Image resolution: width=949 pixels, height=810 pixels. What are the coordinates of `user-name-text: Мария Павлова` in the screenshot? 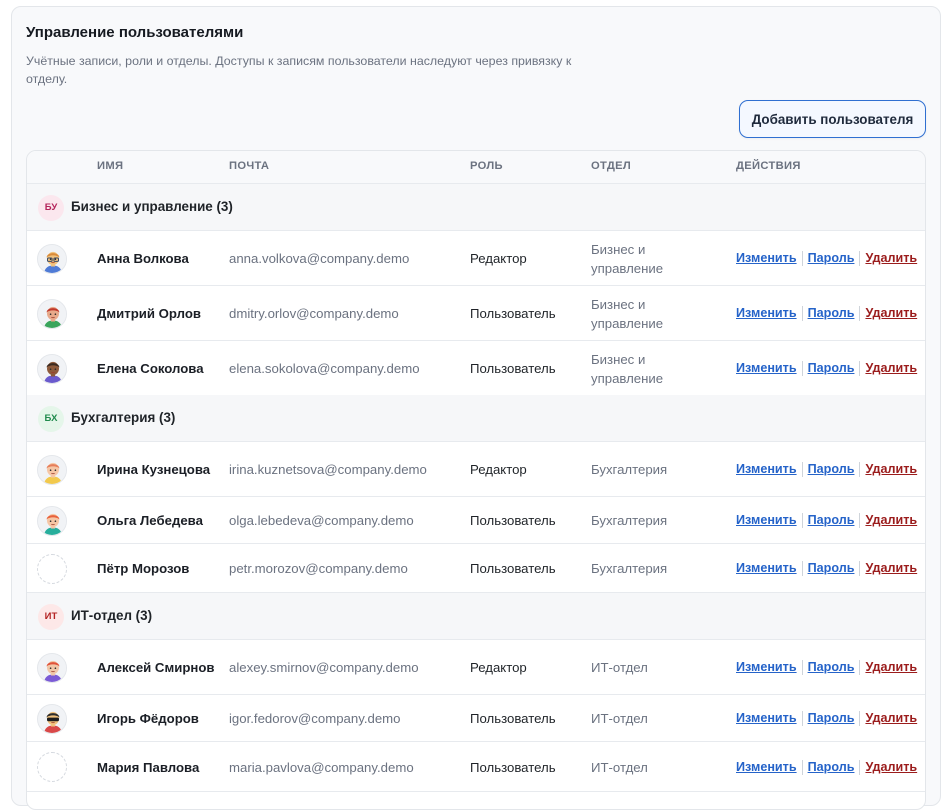 It's located at (148, 767).